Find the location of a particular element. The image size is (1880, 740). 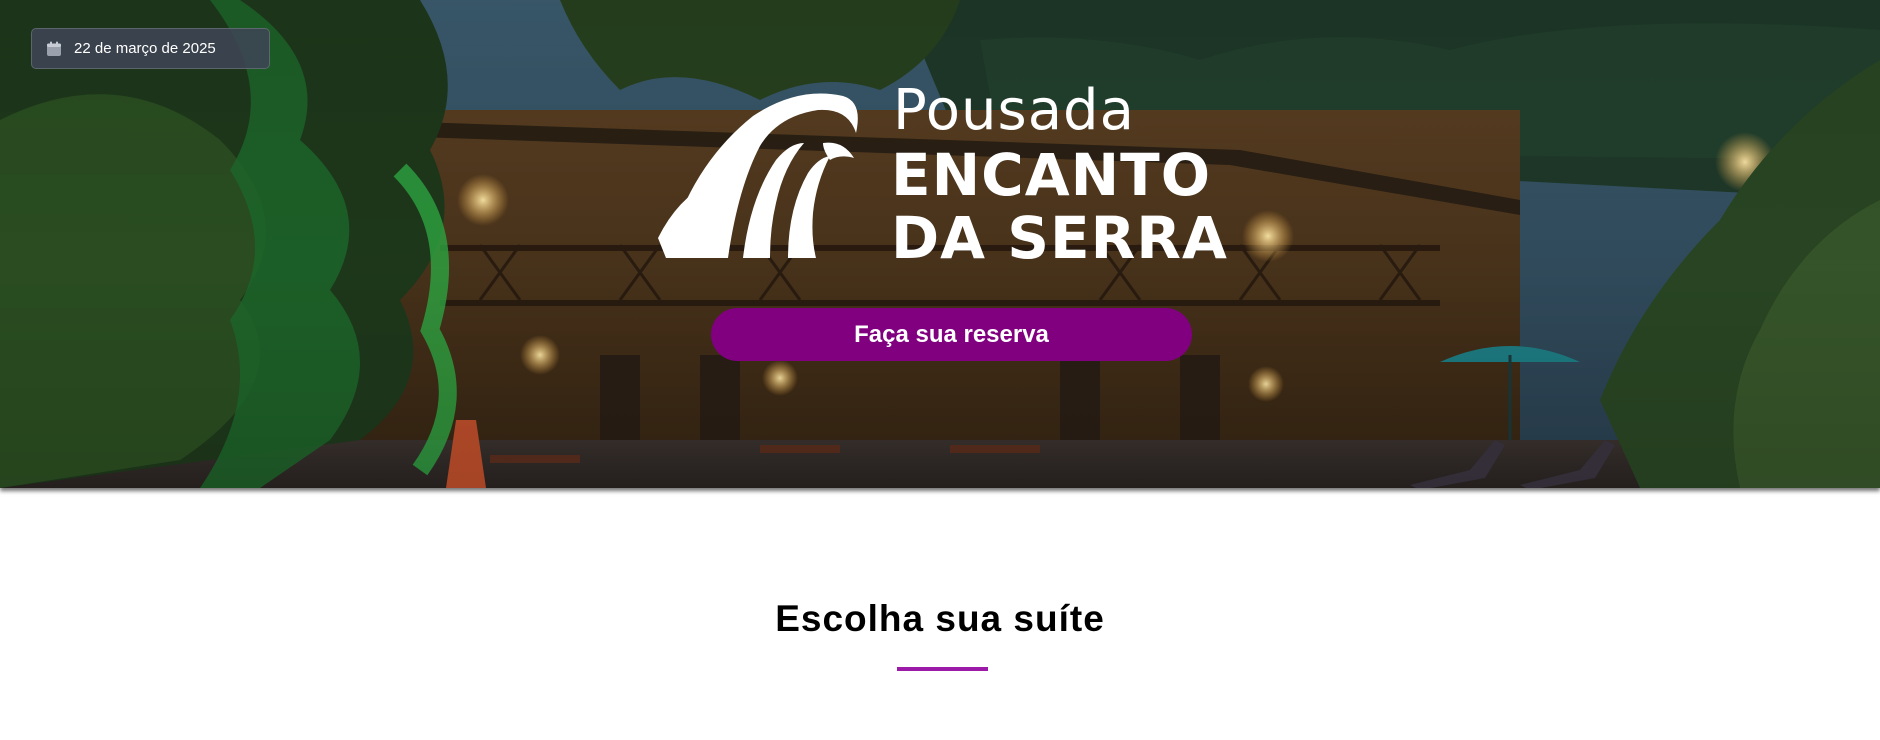

brand-line-da-serra: DA SERRA is located at coordinates (1059, 238).